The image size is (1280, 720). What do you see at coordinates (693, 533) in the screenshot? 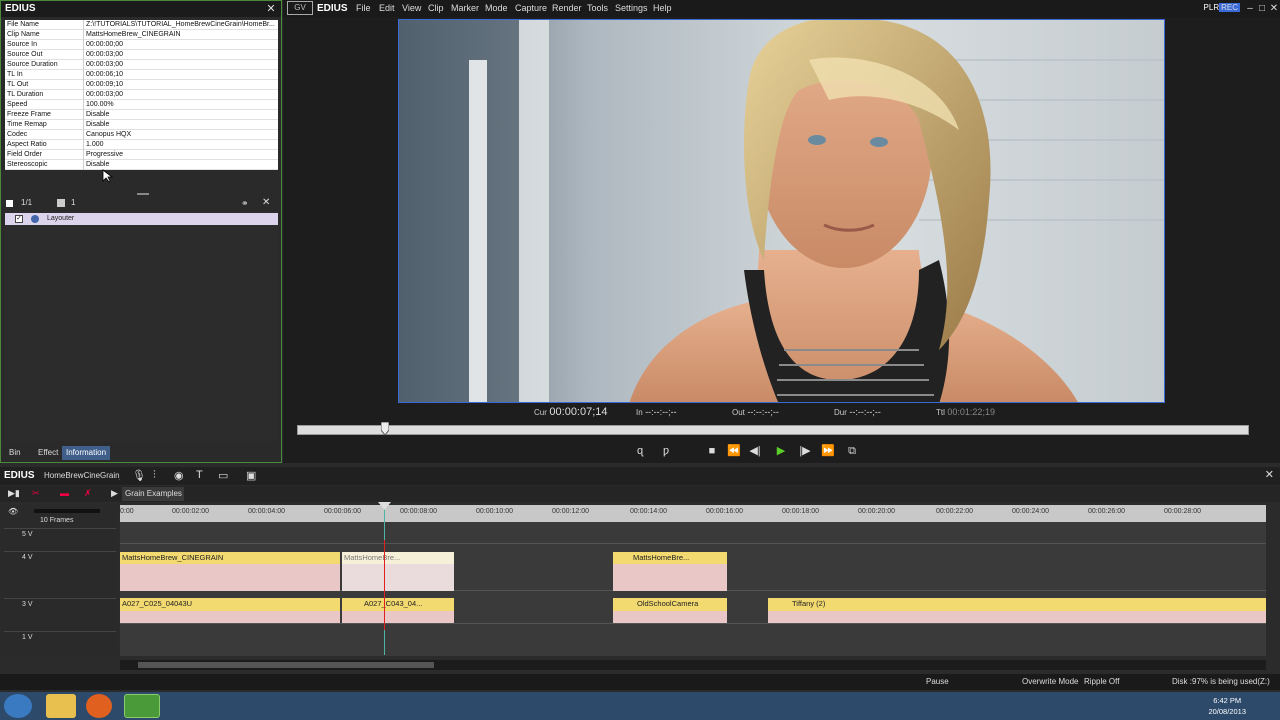
I see `track-row-5v` at bounding box center [693, 533].